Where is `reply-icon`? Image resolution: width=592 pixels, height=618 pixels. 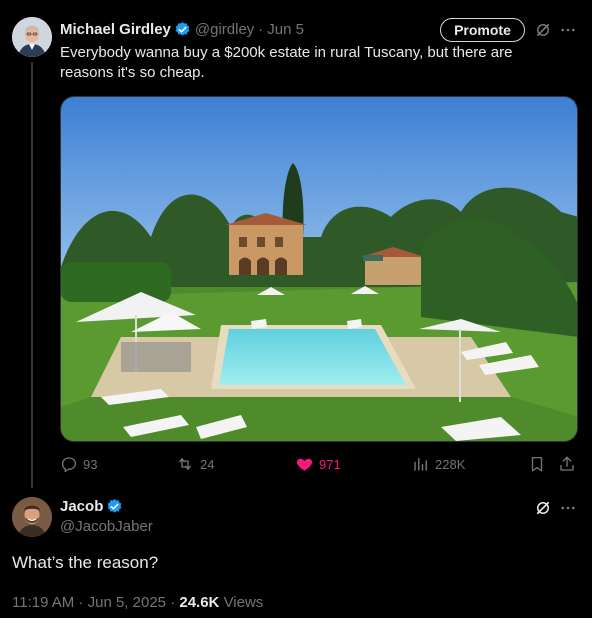 reply-icon is located at coordinates (69, 465).